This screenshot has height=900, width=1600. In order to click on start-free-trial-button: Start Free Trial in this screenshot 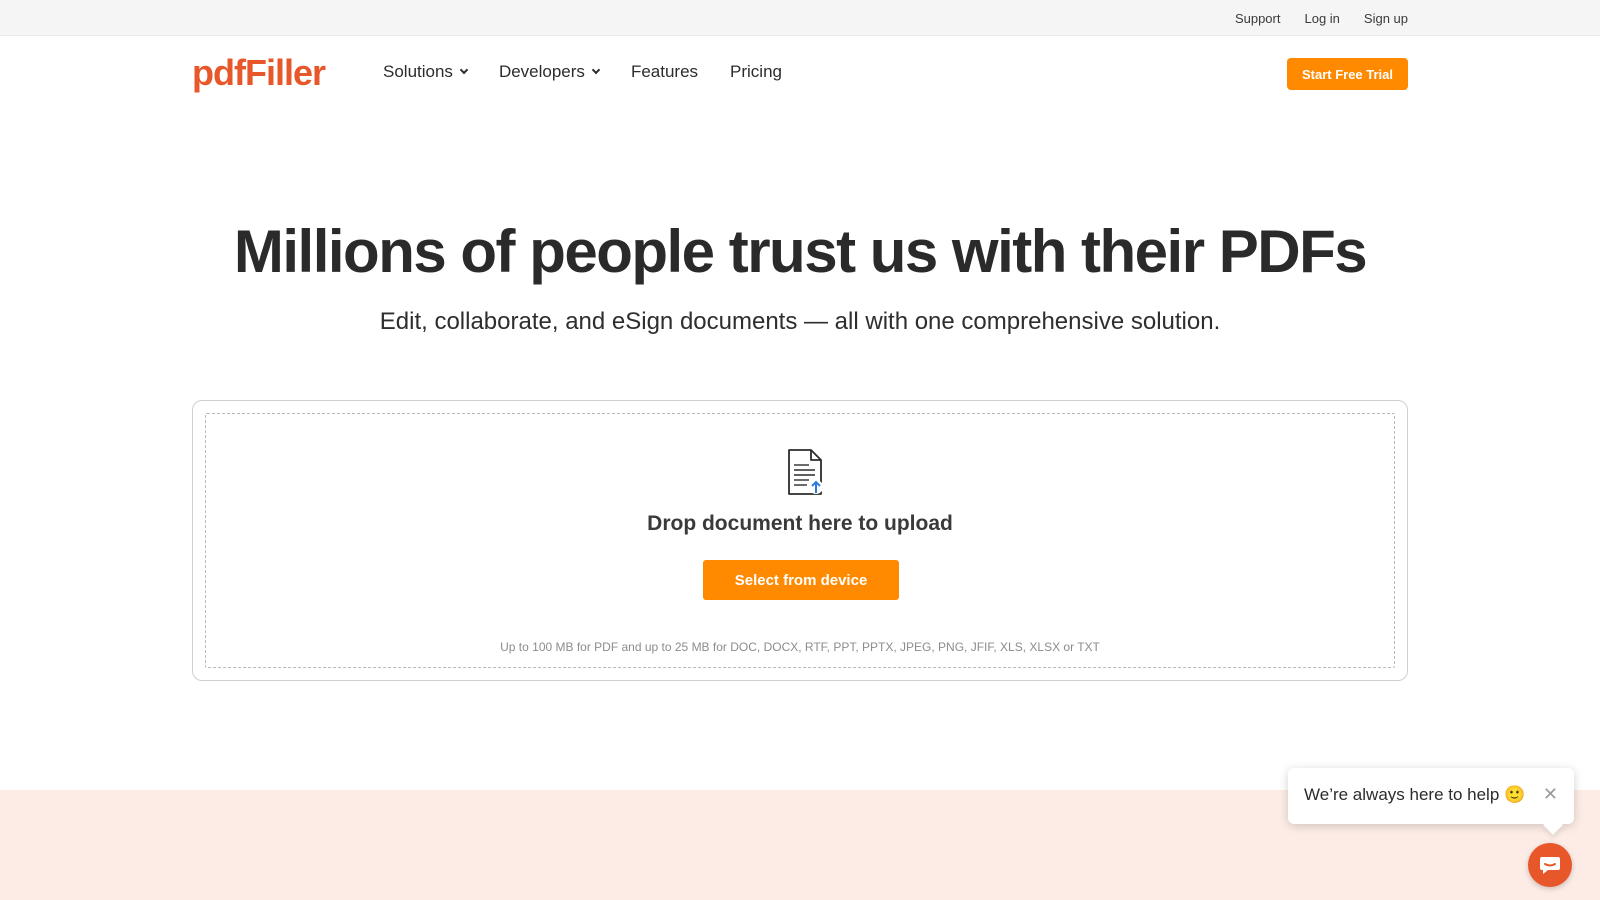, I will do `click(1347, 74)`.